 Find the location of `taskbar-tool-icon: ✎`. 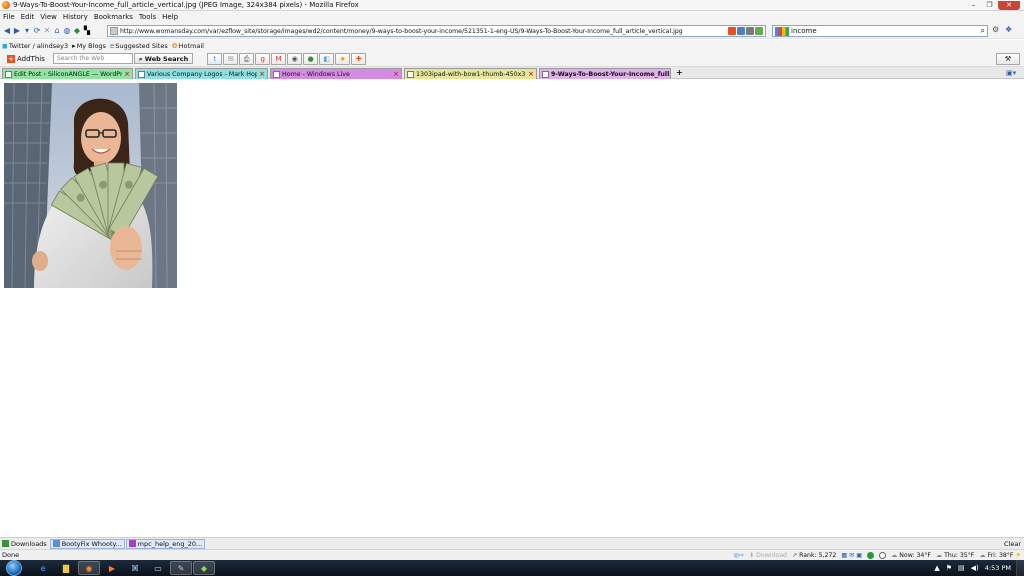

taskbar-tool-icon: ✎ is located at coordinates (181, 568).